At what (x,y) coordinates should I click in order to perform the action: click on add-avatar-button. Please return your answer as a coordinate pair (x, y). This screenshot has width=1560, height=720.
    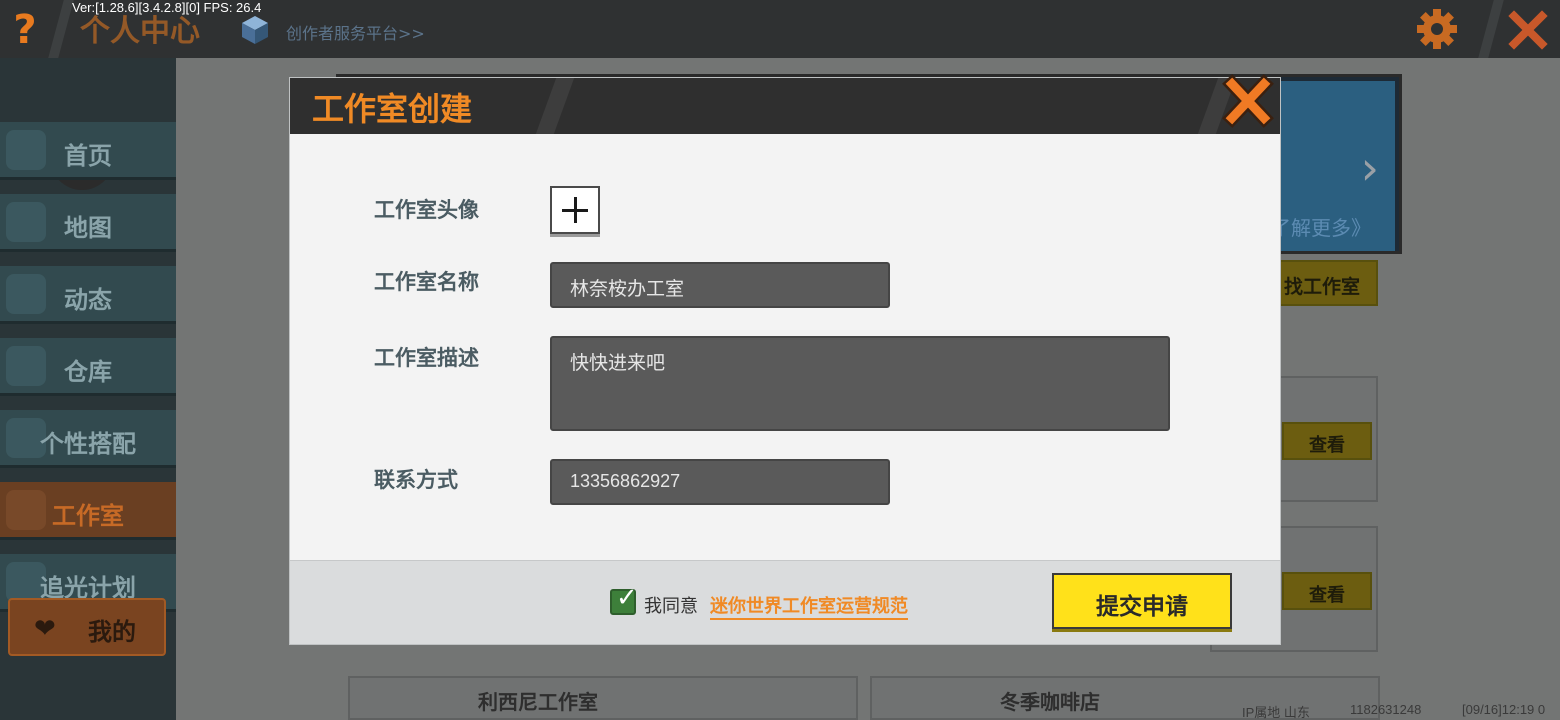
    Looking at the image, I should click on (575, 210).